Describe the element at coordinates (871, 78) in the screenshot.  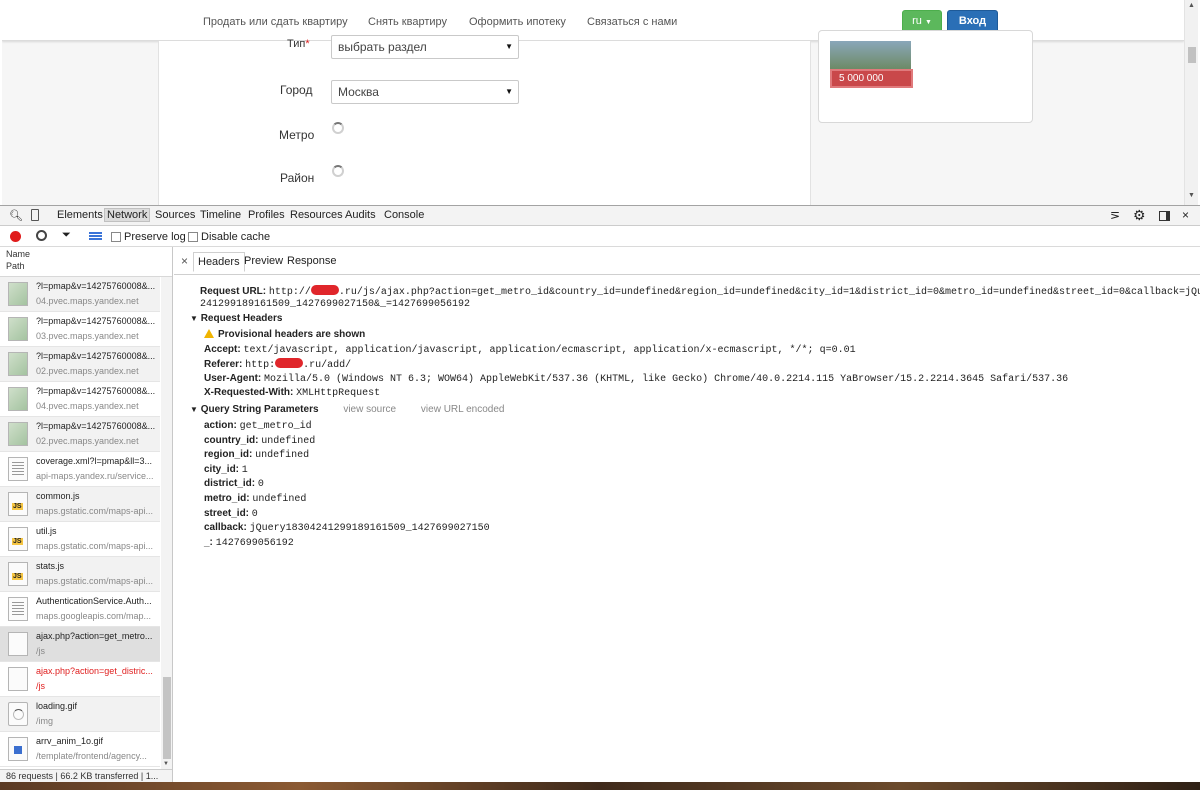
I see `listing-price: 5 000 000` at that location.